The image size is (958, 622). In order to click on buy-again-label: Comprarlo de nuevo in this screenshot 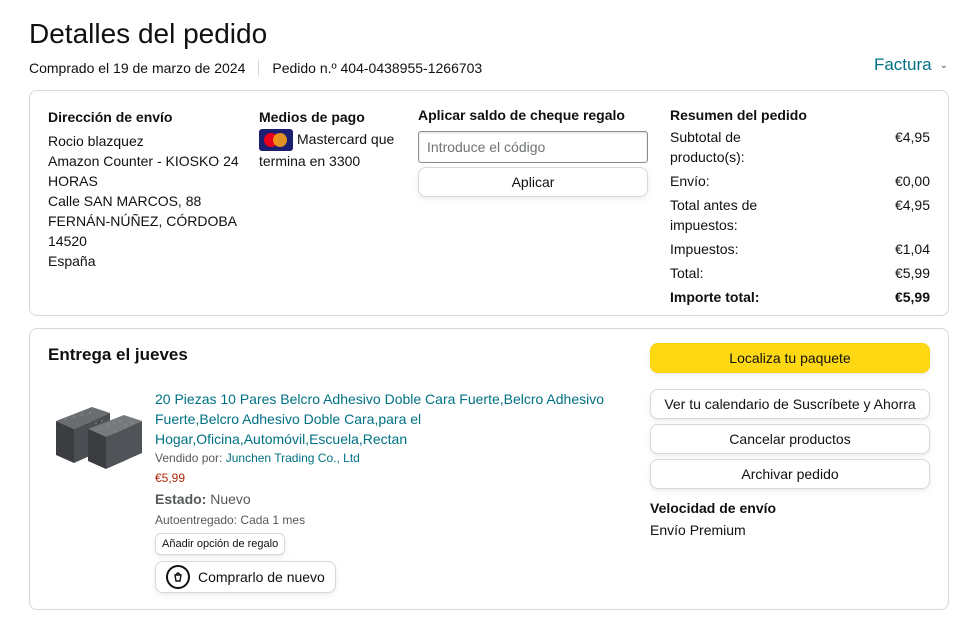, I will do `click(261, 577)`.